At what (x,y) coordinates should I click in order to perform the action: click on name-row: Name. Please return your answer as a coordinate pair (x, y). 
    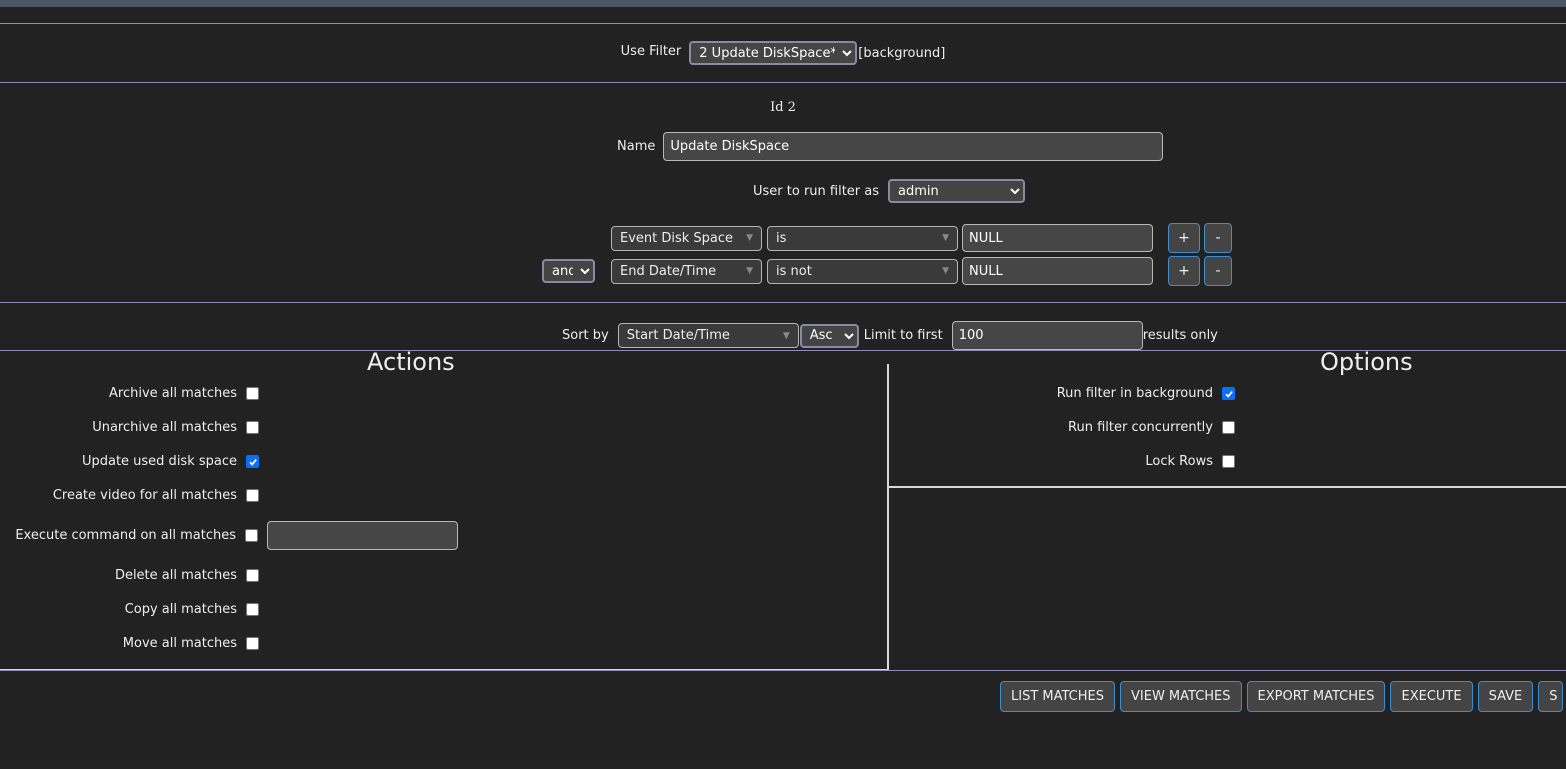
    Looking at the image, I should click on (890, 146).